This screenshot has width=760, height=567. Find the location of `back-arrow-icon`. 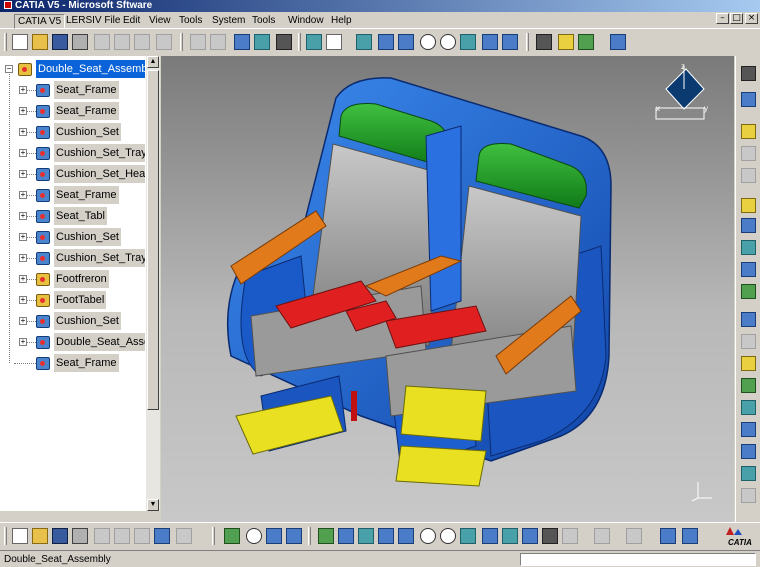

back-arrow-icon is located at coordinates (198, 42).